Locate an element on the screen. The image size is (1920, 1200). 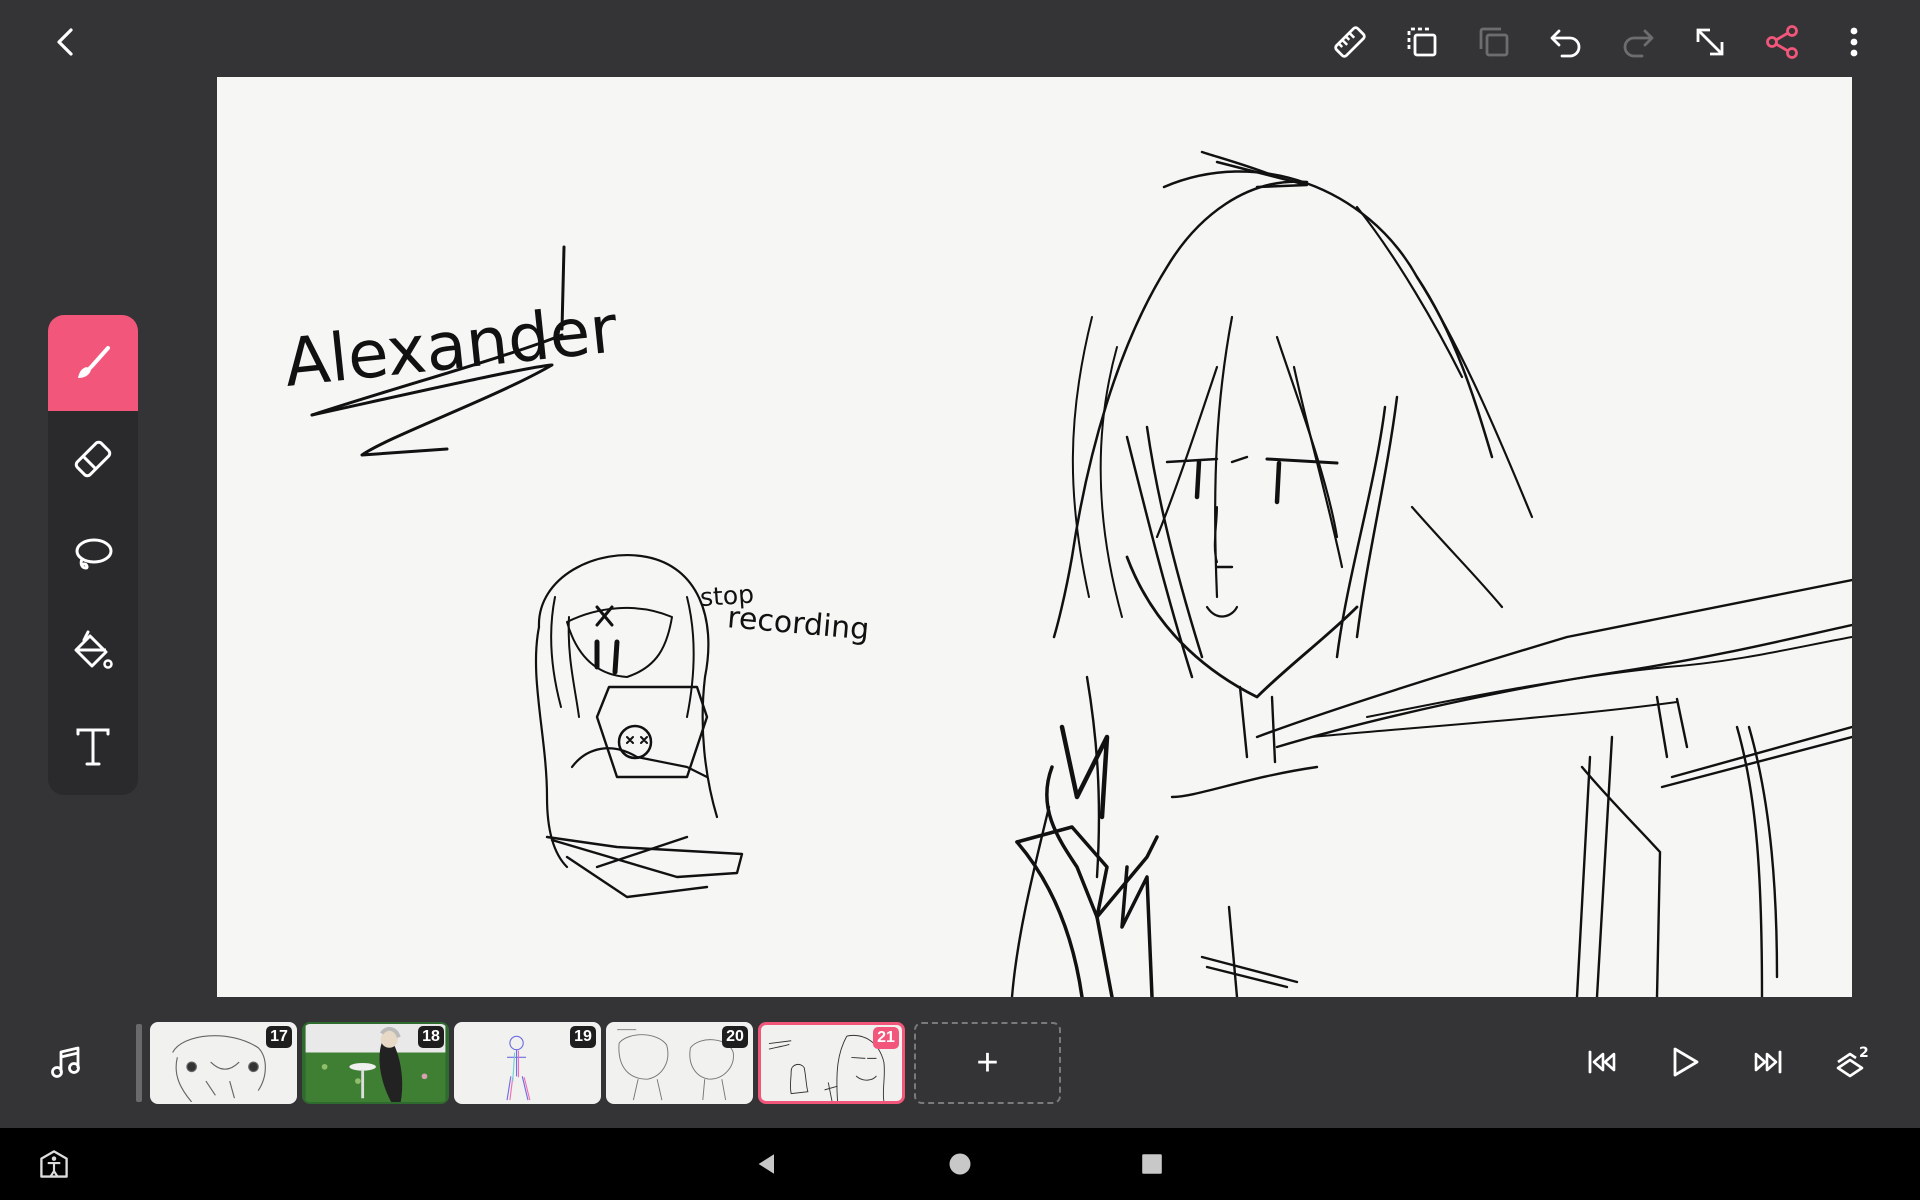
lasso-icon is located at coordinates (94, 554).